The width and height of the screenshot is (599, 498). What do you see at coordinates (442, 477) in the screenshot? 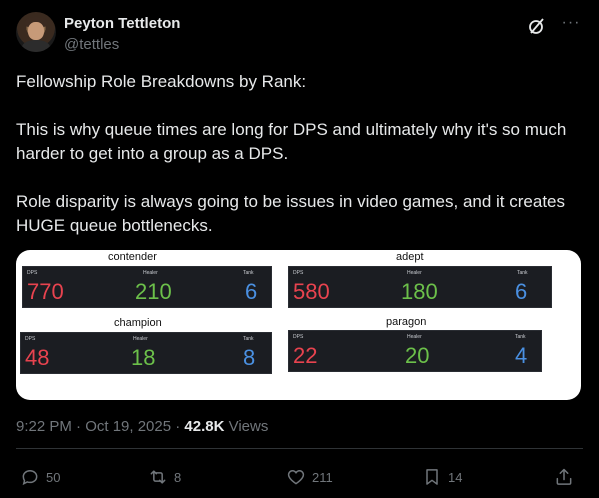
I see `bookmark-button: 14` at bounding box center [442, 477].